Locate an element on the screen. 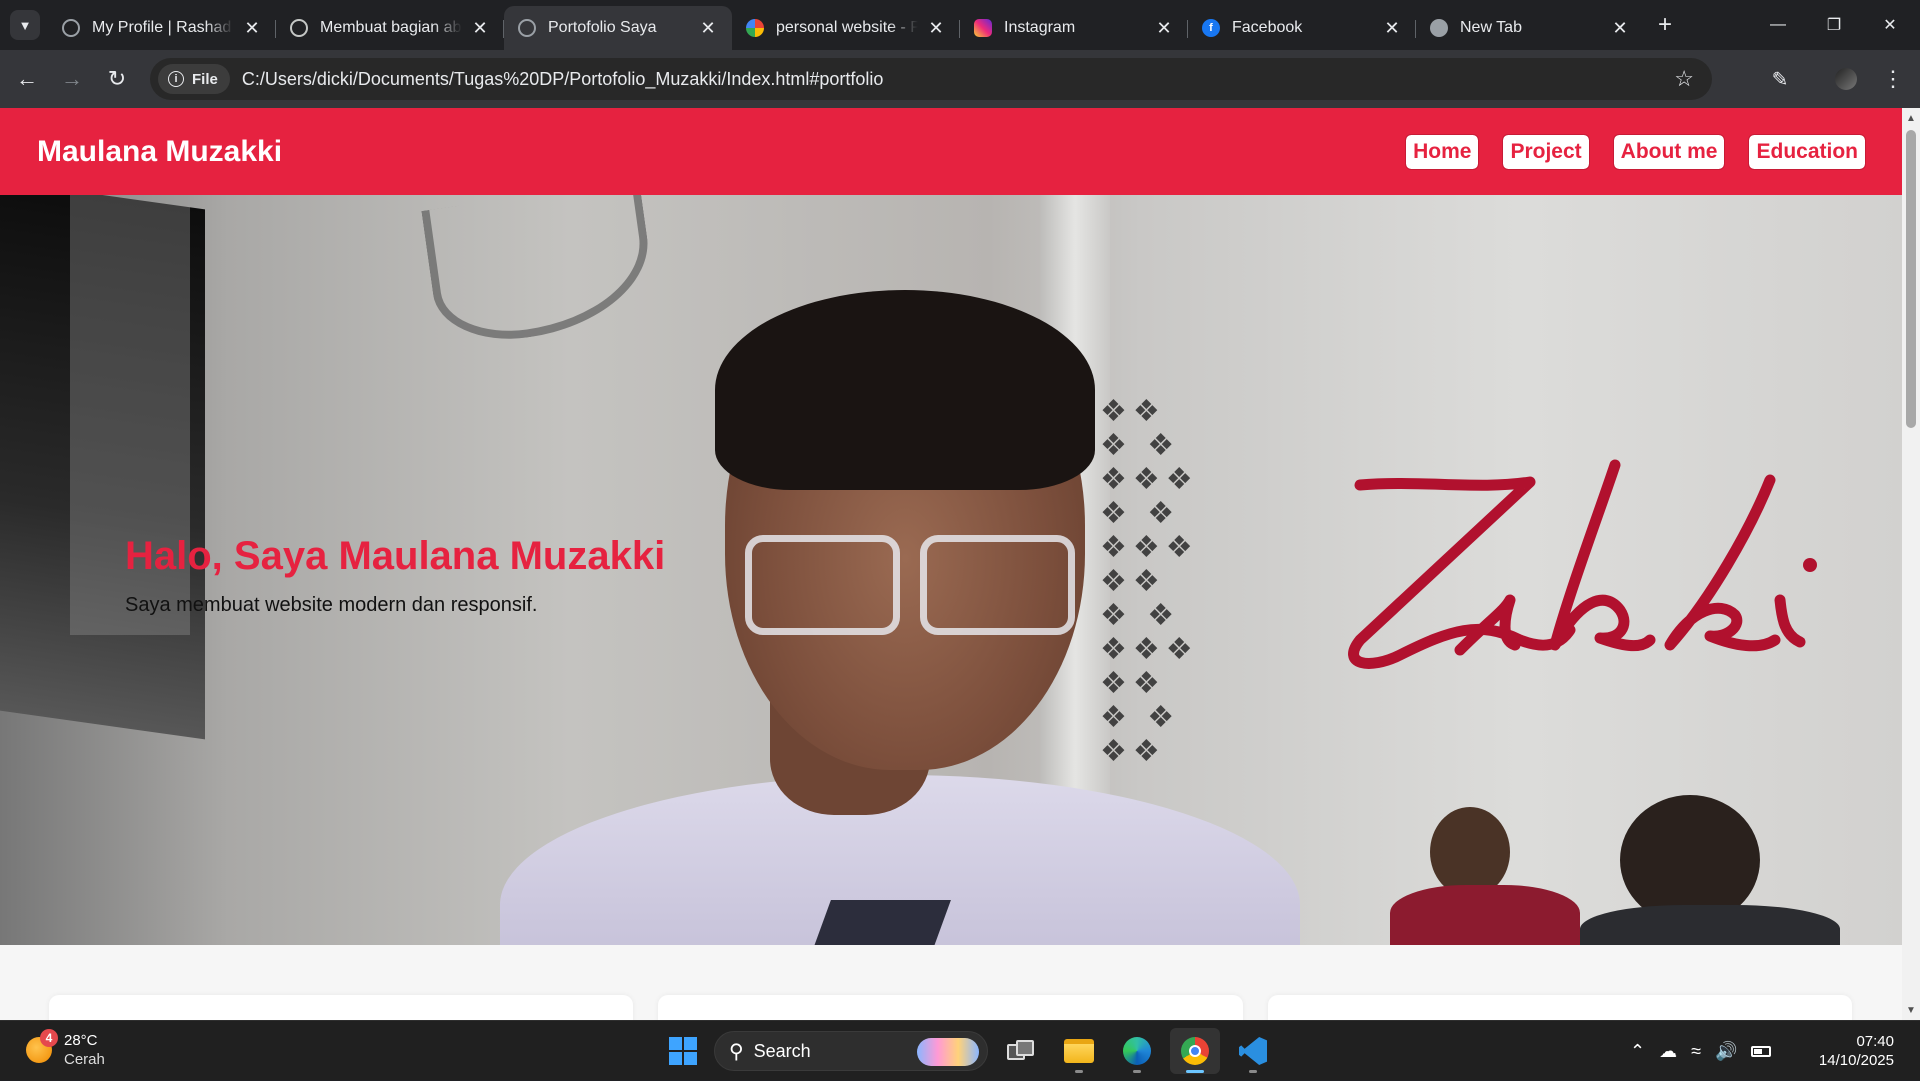 The width and height of the screenshot is (1920, 1081). minimize-button: — is located at coordinates (1778, 25).